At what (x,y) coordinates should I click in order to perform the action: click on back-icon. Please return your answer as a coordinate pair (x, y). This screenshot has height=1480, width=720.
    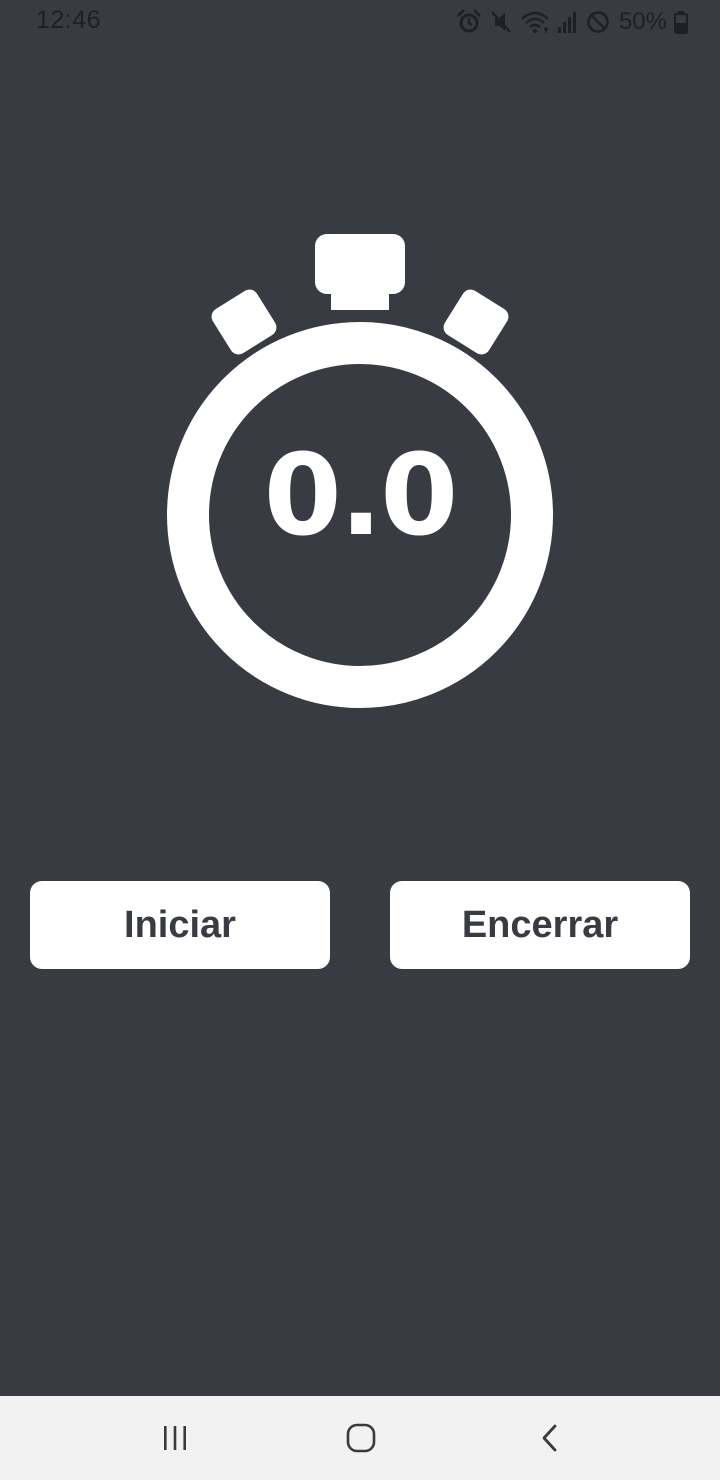
    Looking at the image, I should click on (549, 1438).